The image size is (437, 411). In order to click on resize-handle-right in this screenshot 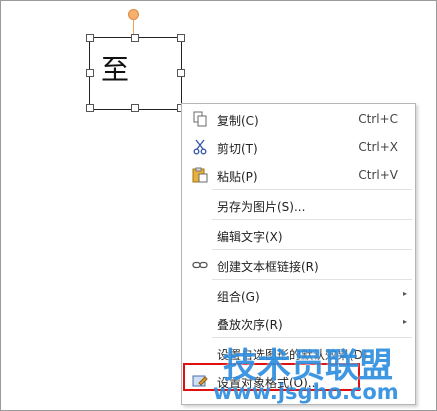, I will do `click(181, 73)`.